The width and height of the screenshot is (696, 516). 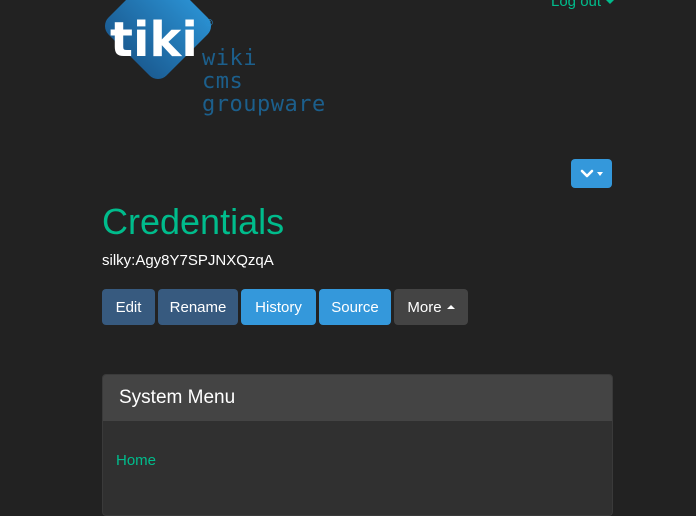 I want to click on chevron-down-icon, so click(x=587, y=173).